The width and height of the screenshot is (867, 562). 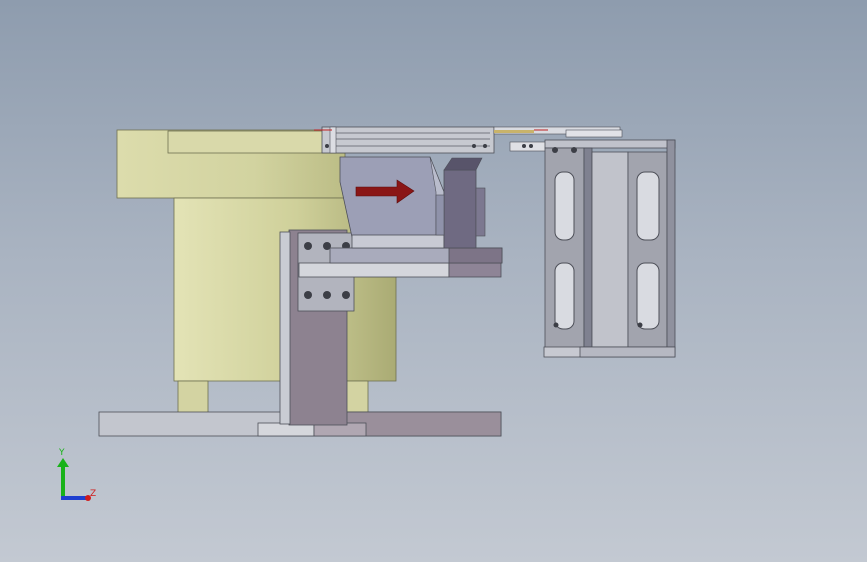 What do you see at coordinates (61, 453) in the screenshot?
I see `triad-y-label: Y` at bounding box center [61, 453].